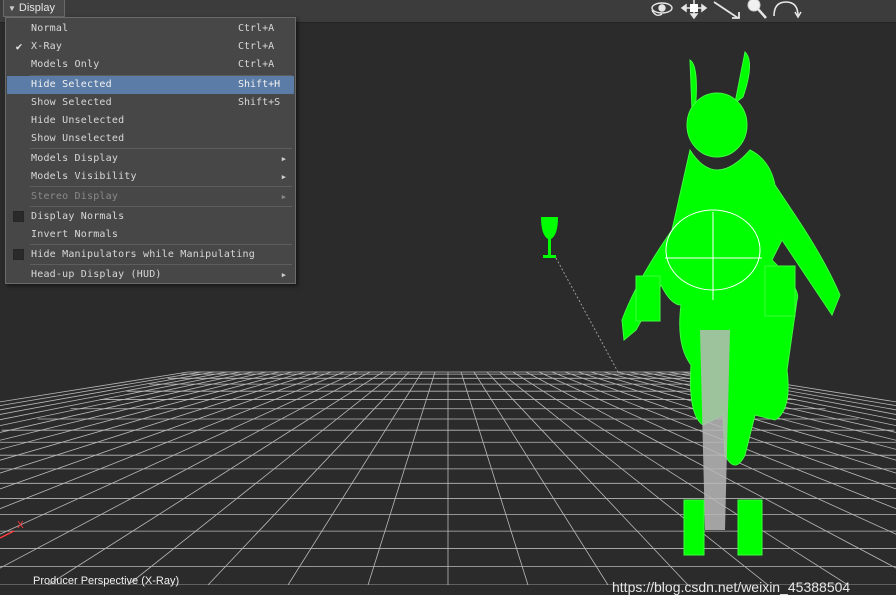 The image size is (896, 595). I want to click on navigation-tools, so click(726, 10).